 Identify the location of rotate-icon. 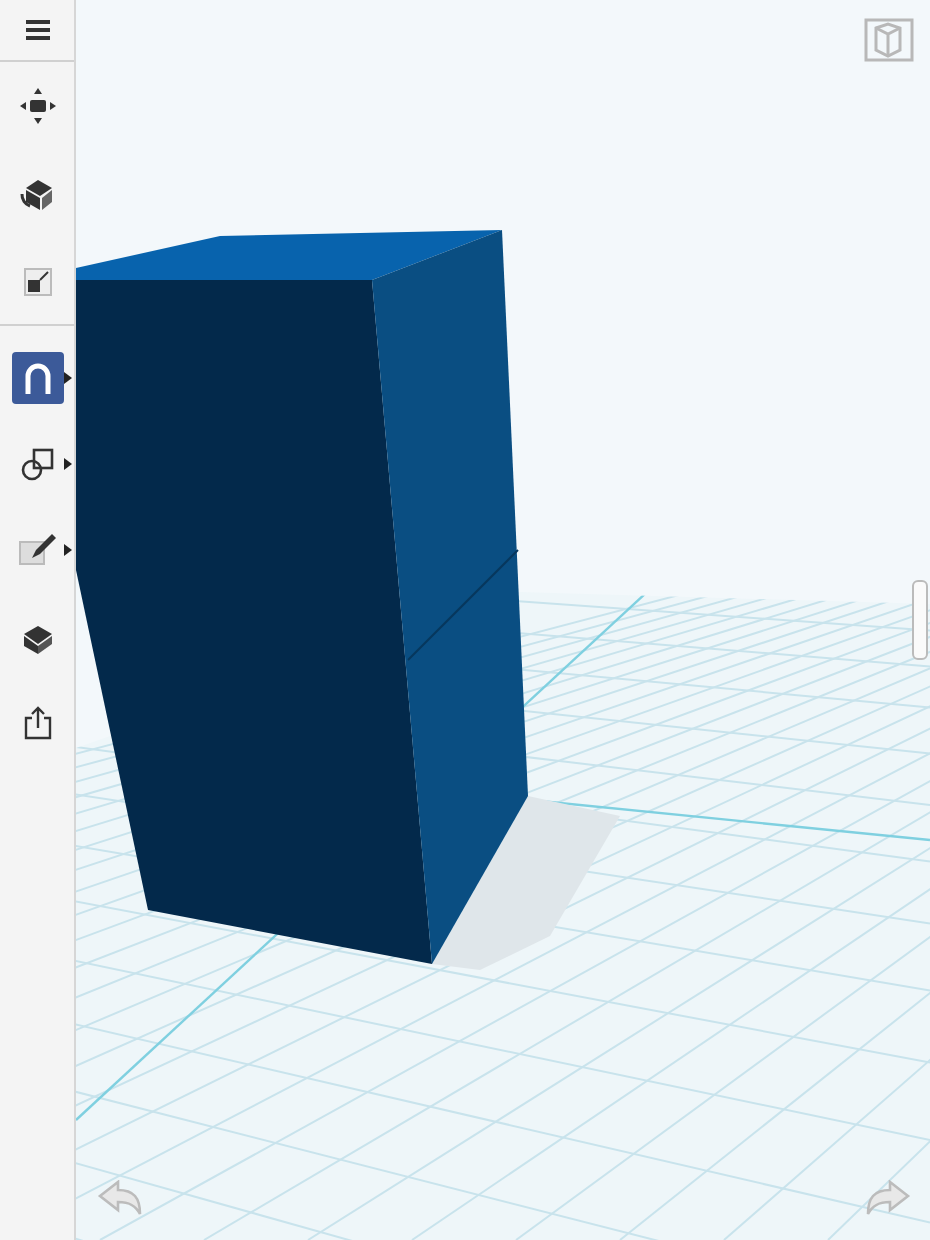
(37, 194).